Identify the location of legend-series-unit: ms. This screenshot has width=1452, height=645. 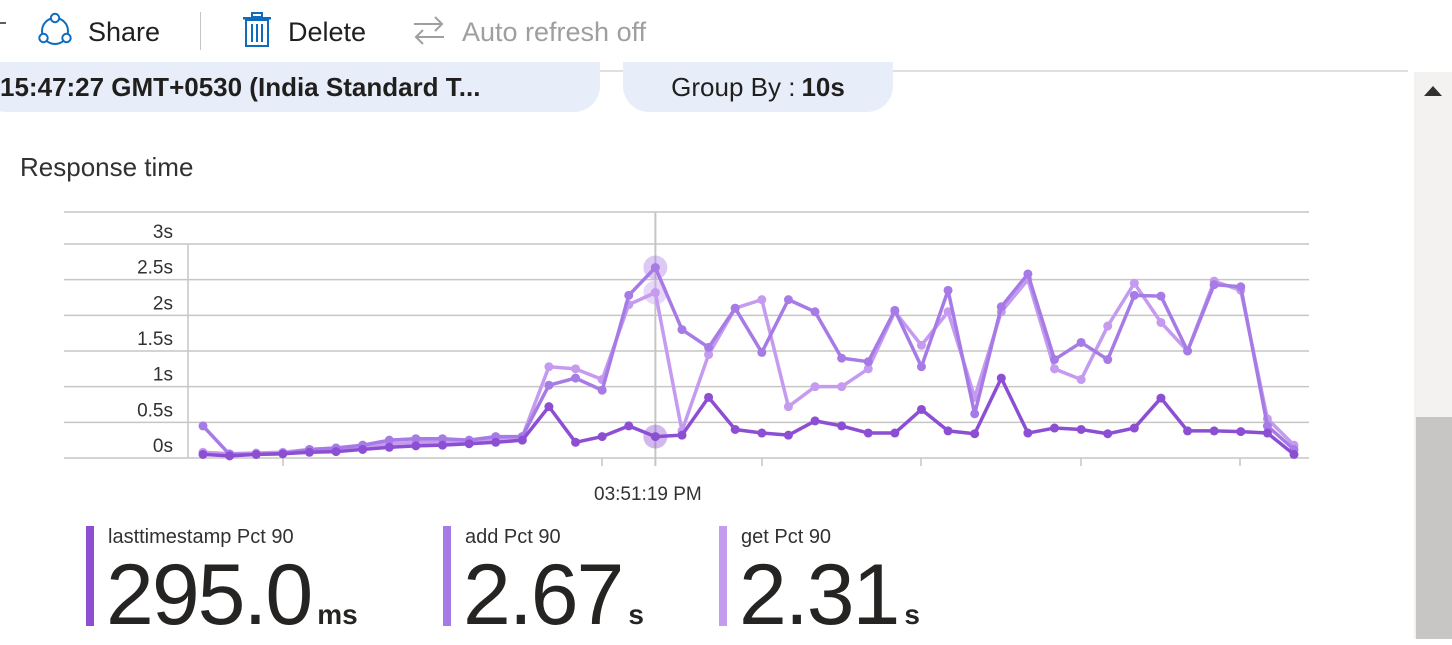
(337, 614).